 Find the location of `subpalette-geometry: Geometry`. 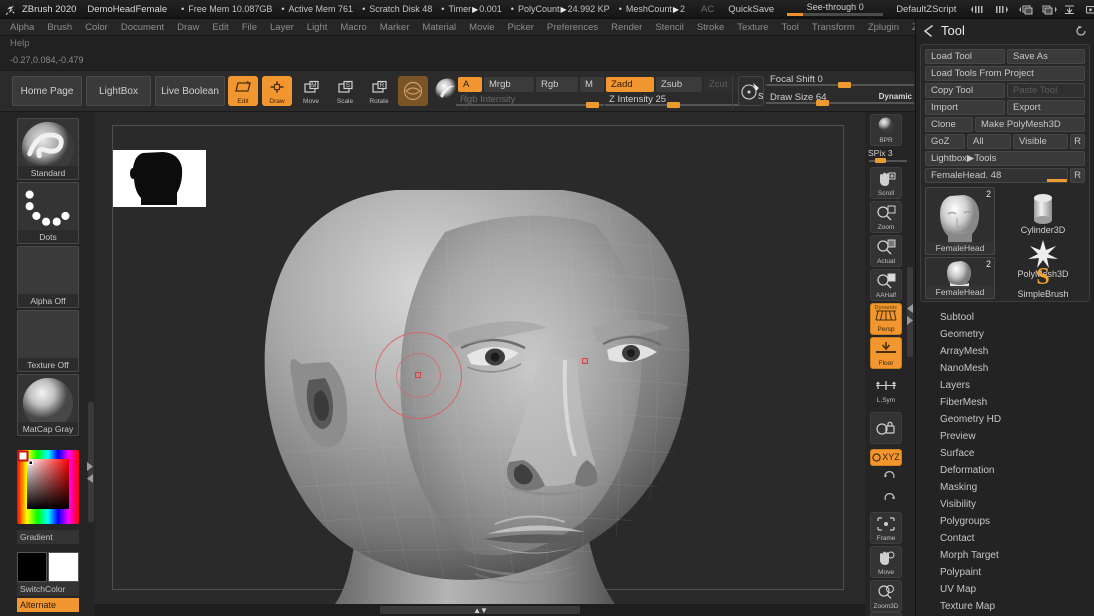

subpalette-geometry: Geometry is located at coordinates (1005, 334).